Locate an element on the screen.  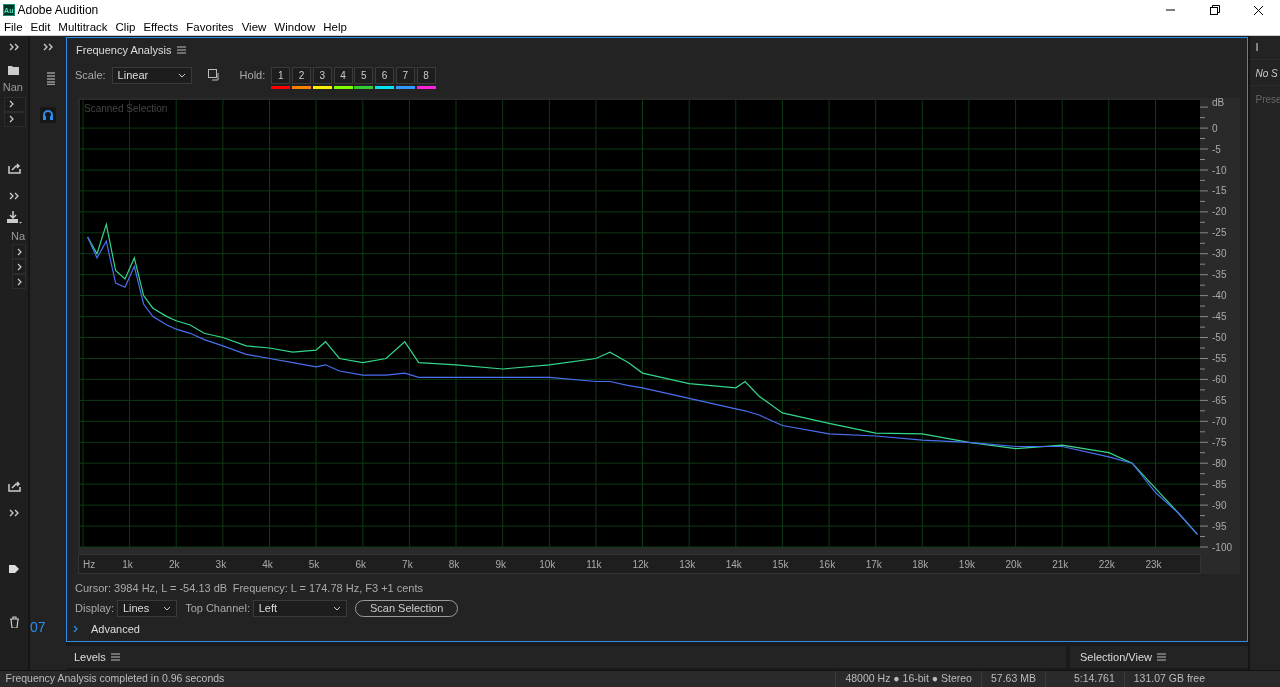
chevron-icon is located at coordinates (76, 629).